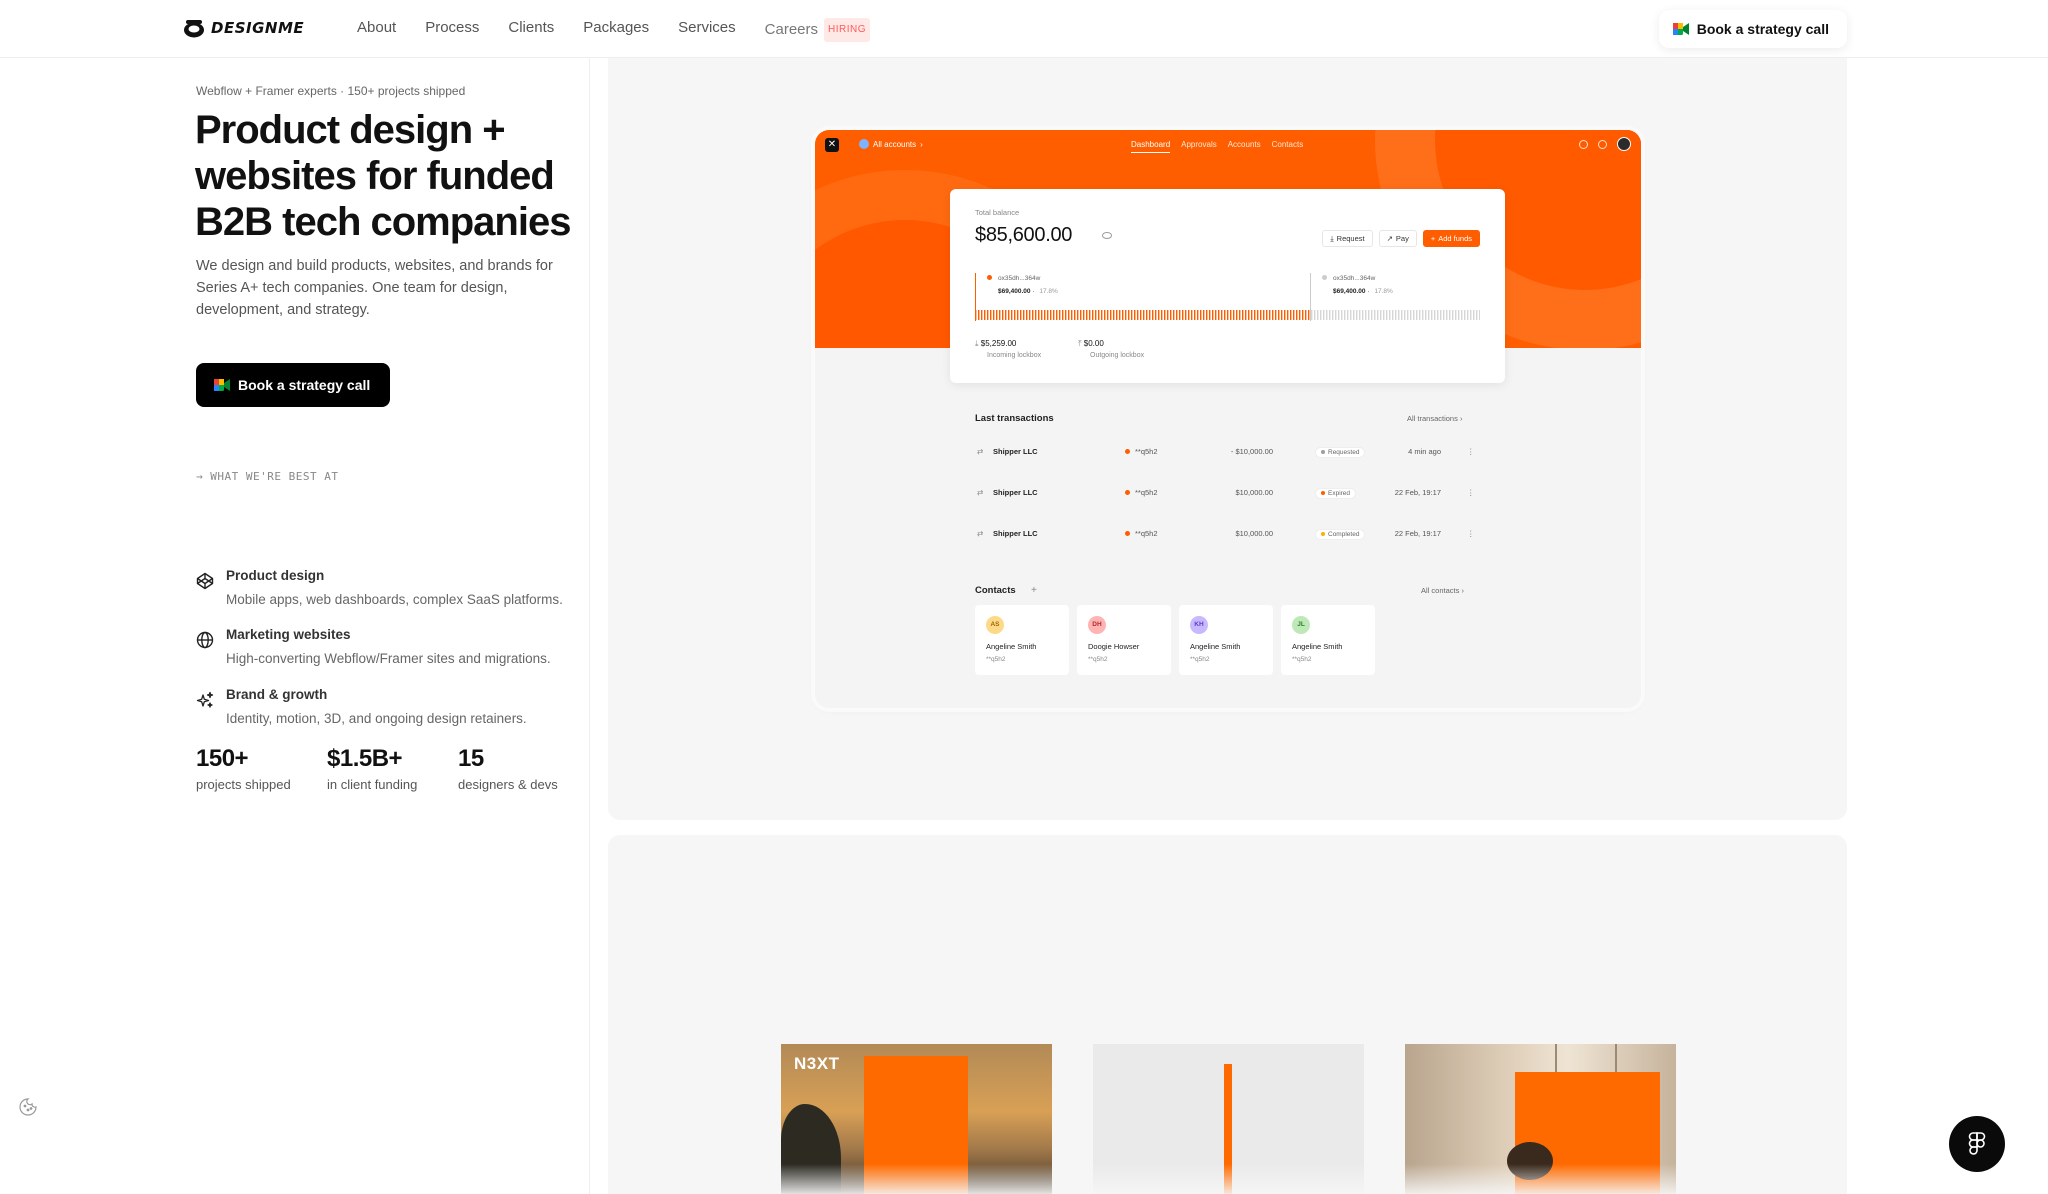  I want to click on account-selector: All accounts ›, so click(891, 144).